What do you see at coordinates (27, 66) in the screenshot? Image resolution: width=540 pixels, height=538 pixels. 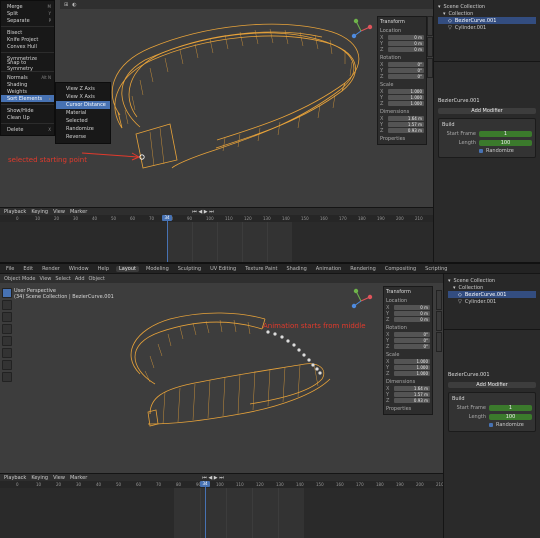 I see `menu-snap-symmetry: Snap to Symmetry` at bounding box center [27, 66].